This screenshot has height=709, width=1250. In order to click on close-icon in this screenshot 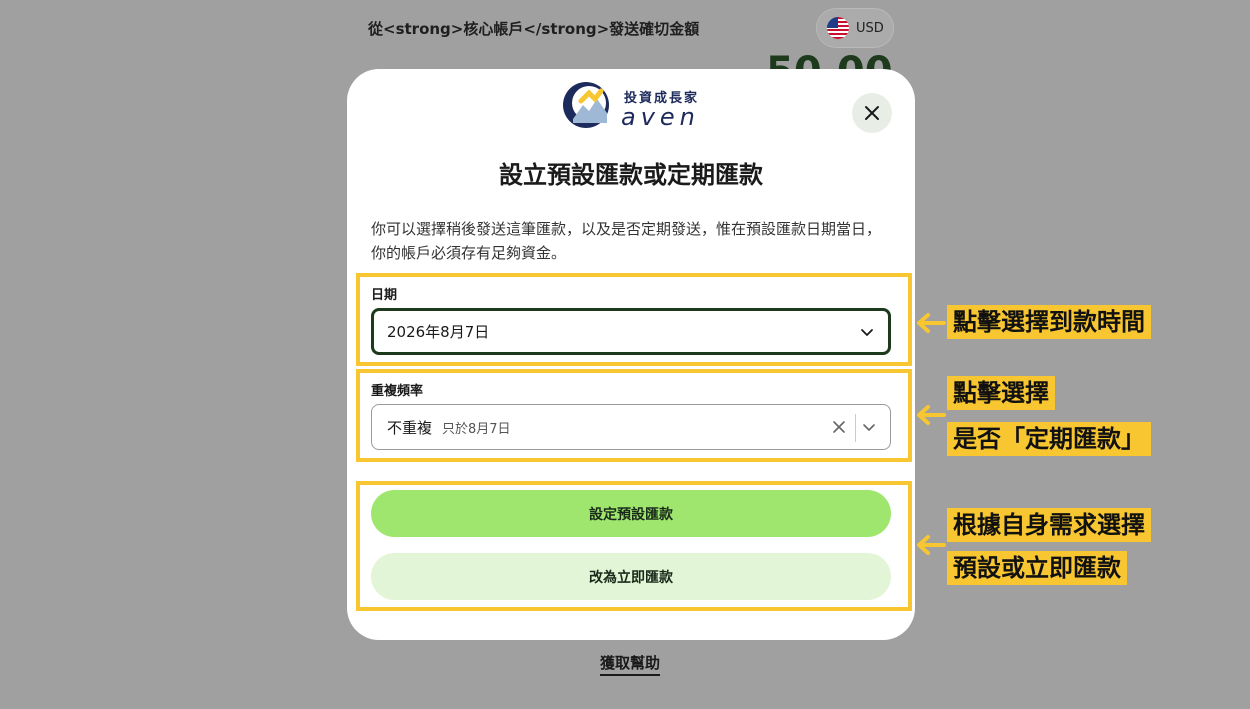, I will do `click(872, 113)`.